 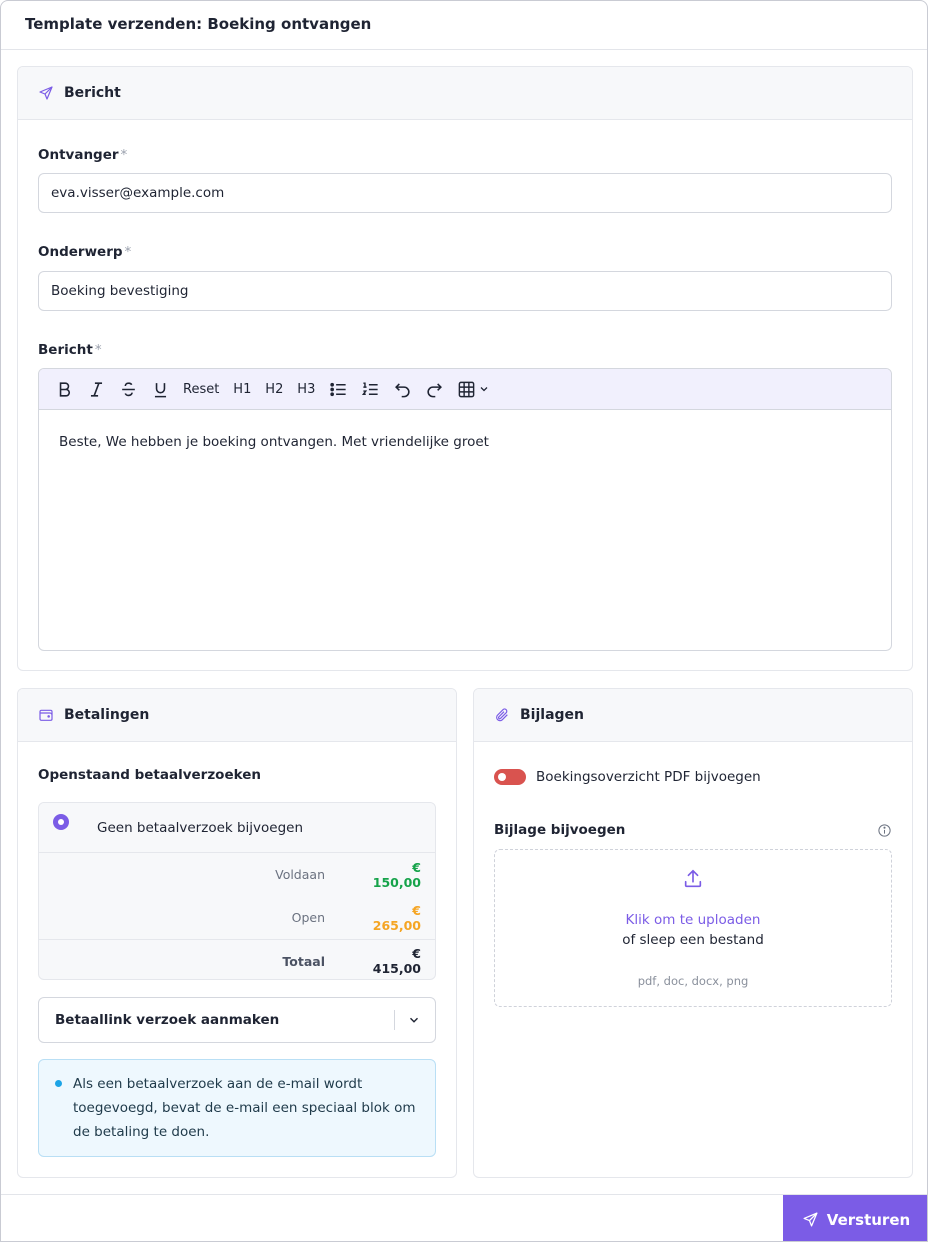 I want to click on table-button, so click(x=473, y=389).